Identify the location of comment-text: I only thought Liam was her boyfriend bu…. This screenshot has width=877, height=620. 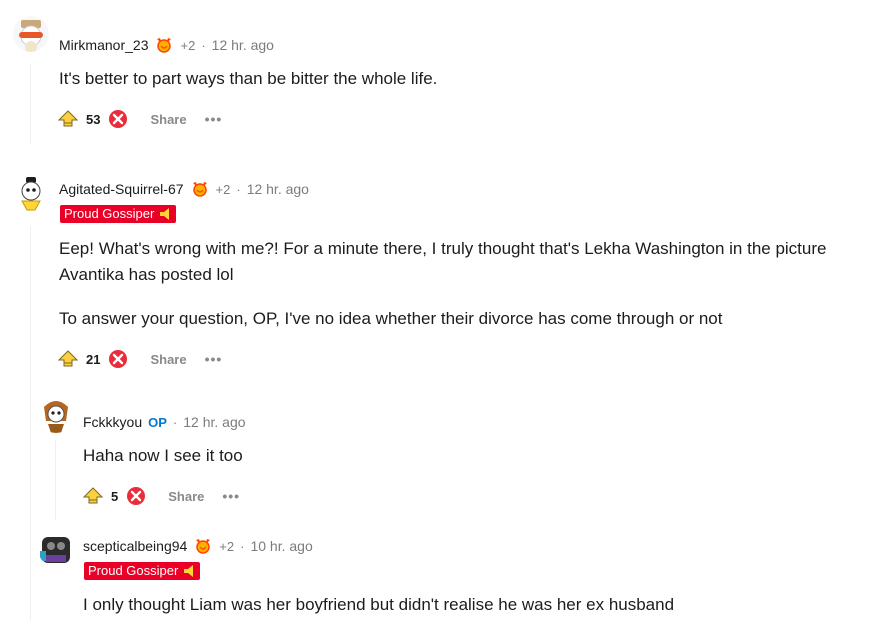
(379, 604).